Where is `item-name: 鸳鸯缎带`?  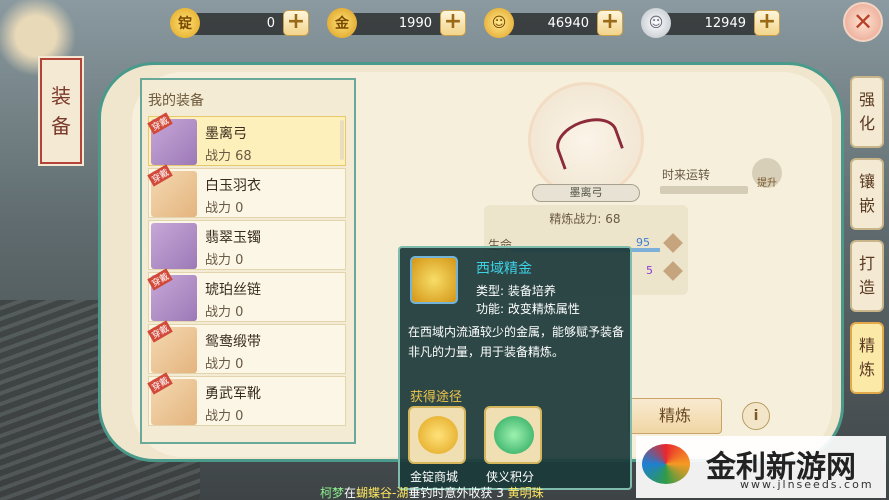
item-name: 鸳鸯缎带 is located at coordinates (233, 342).